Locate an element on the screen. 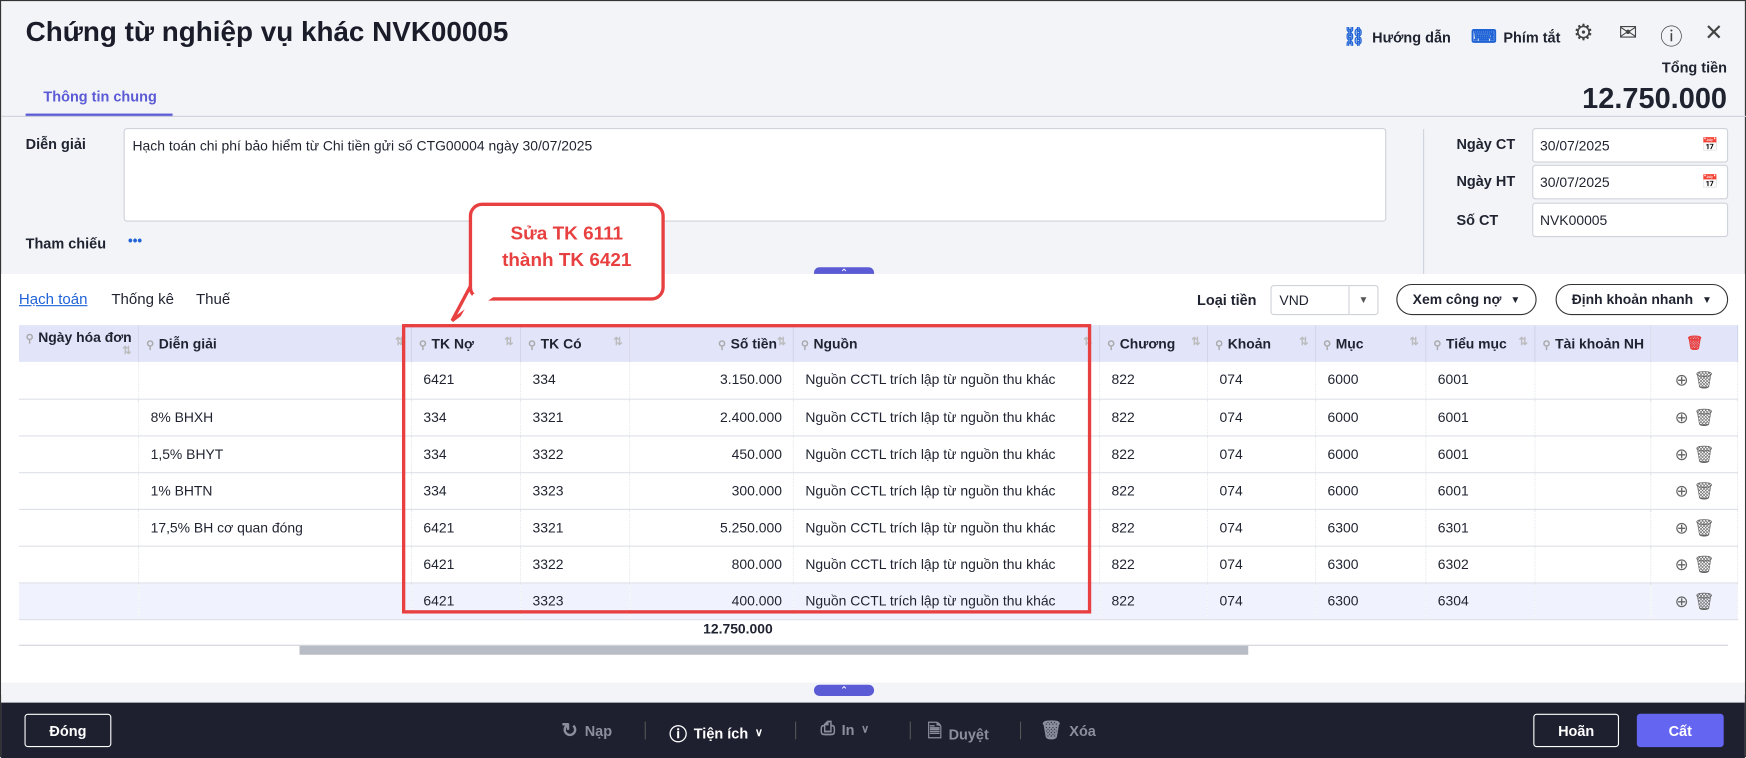  table-cell: 6302 is located at coordinates (1481, 564).